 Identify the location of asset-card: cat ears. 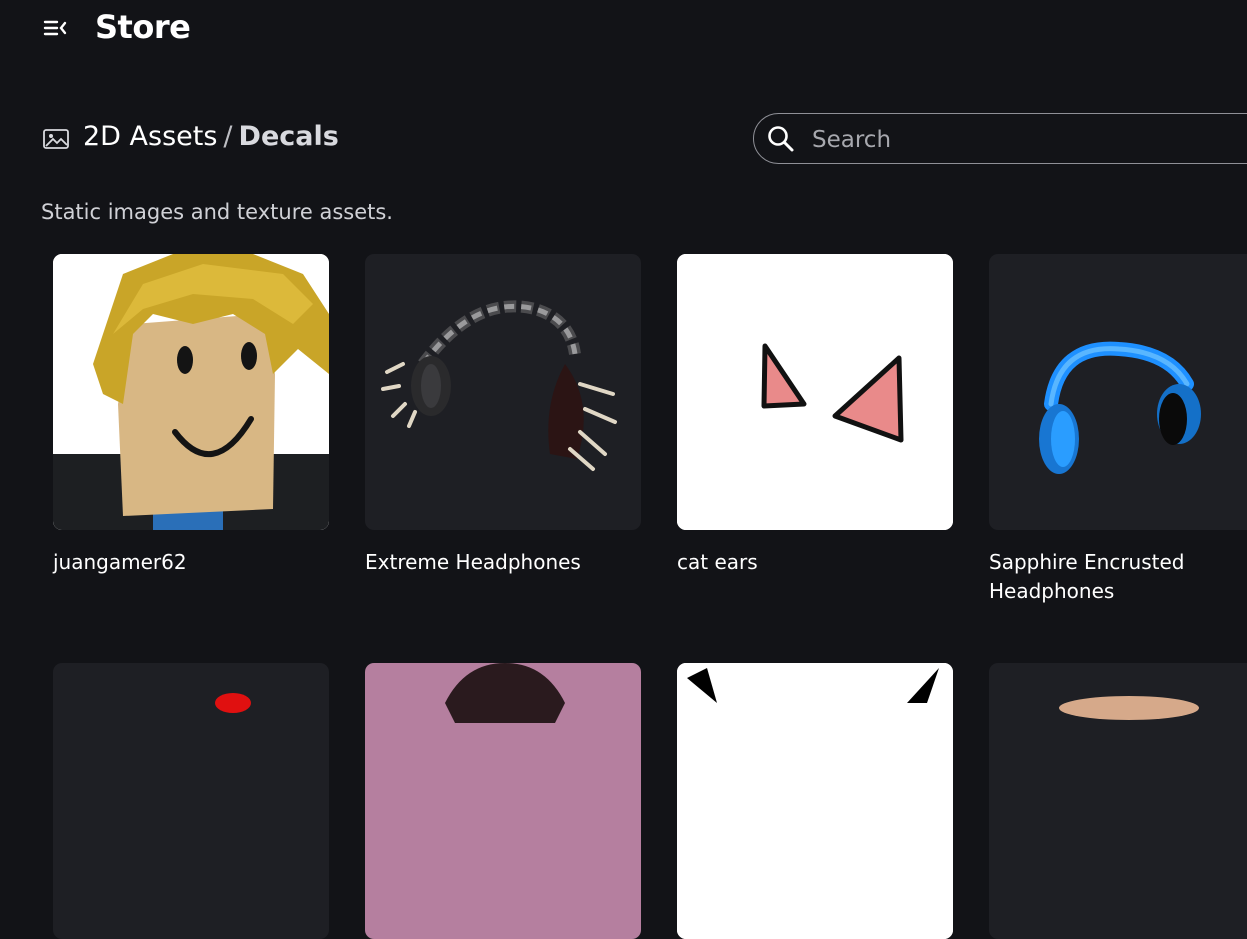
(815, 415).